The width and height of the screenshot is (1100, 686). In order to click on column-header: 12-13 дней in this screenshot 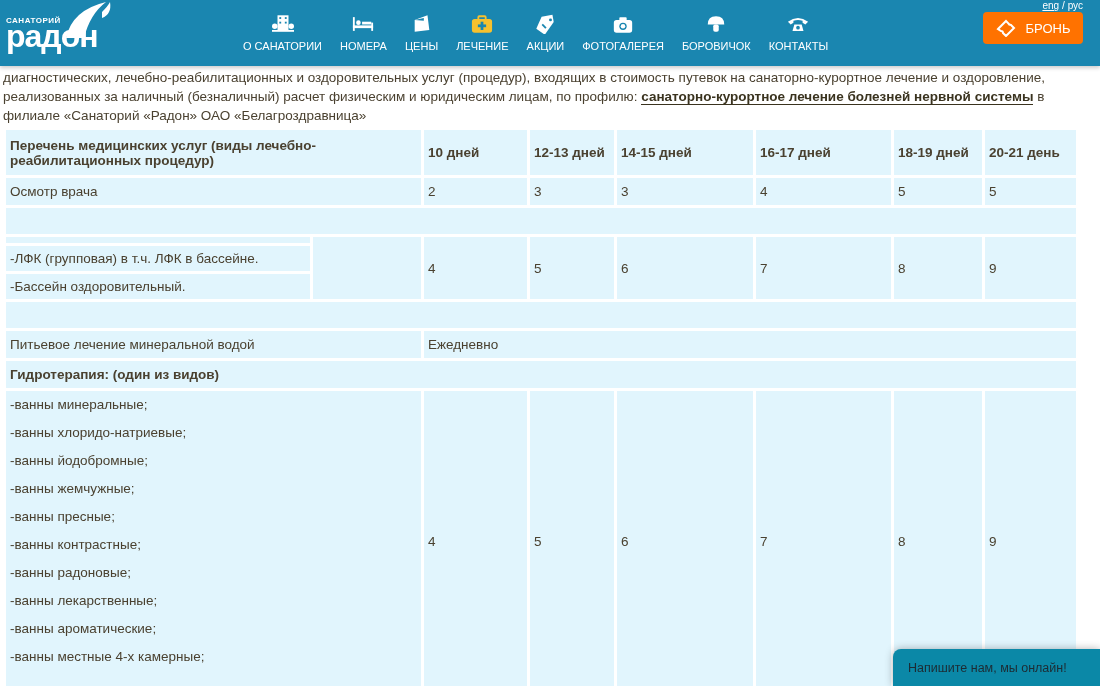, I will do `click(572, 152)`.